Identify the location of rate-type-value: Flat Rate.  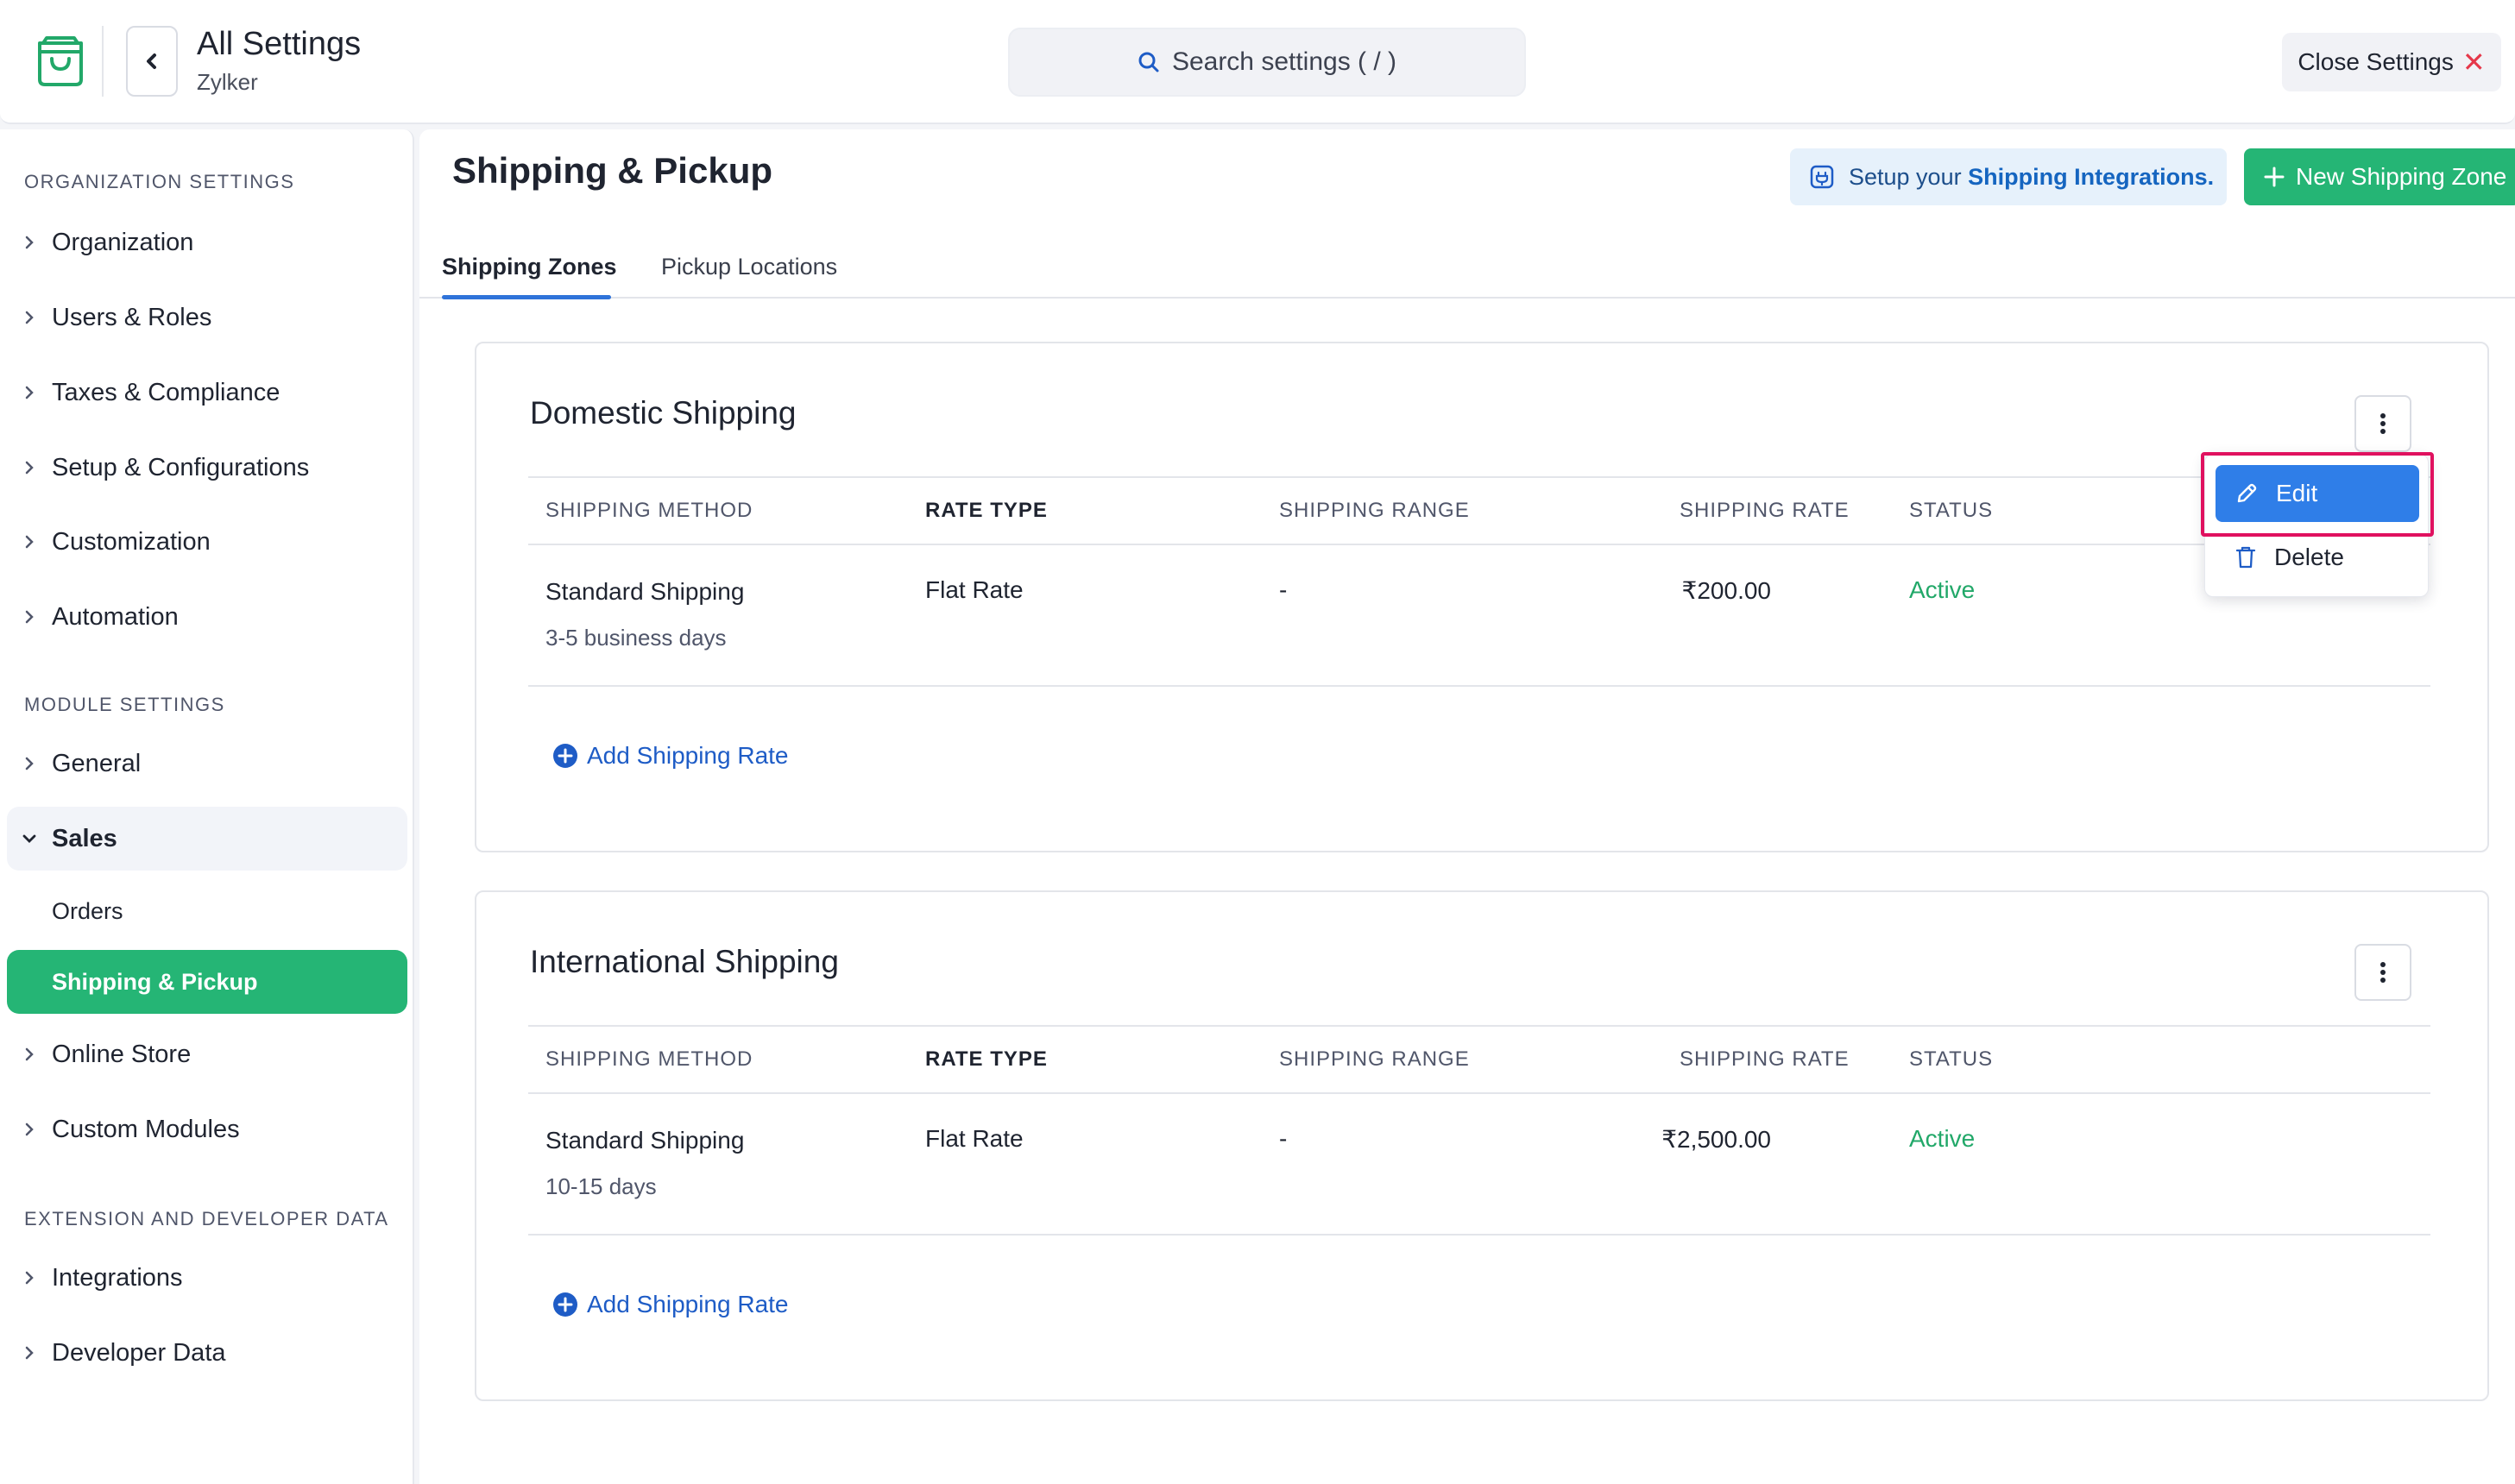
(975, 1138).